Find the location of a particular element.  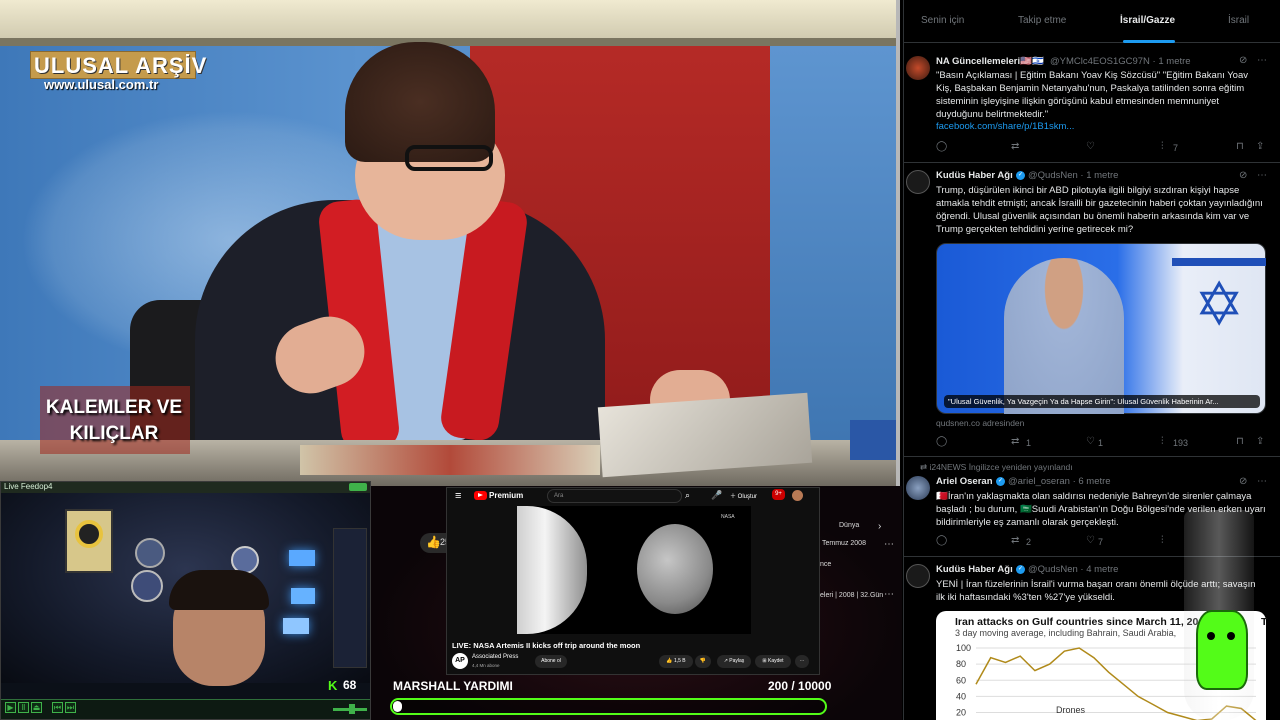

search-icon: ⌕ is located at coordinates (687, 495).